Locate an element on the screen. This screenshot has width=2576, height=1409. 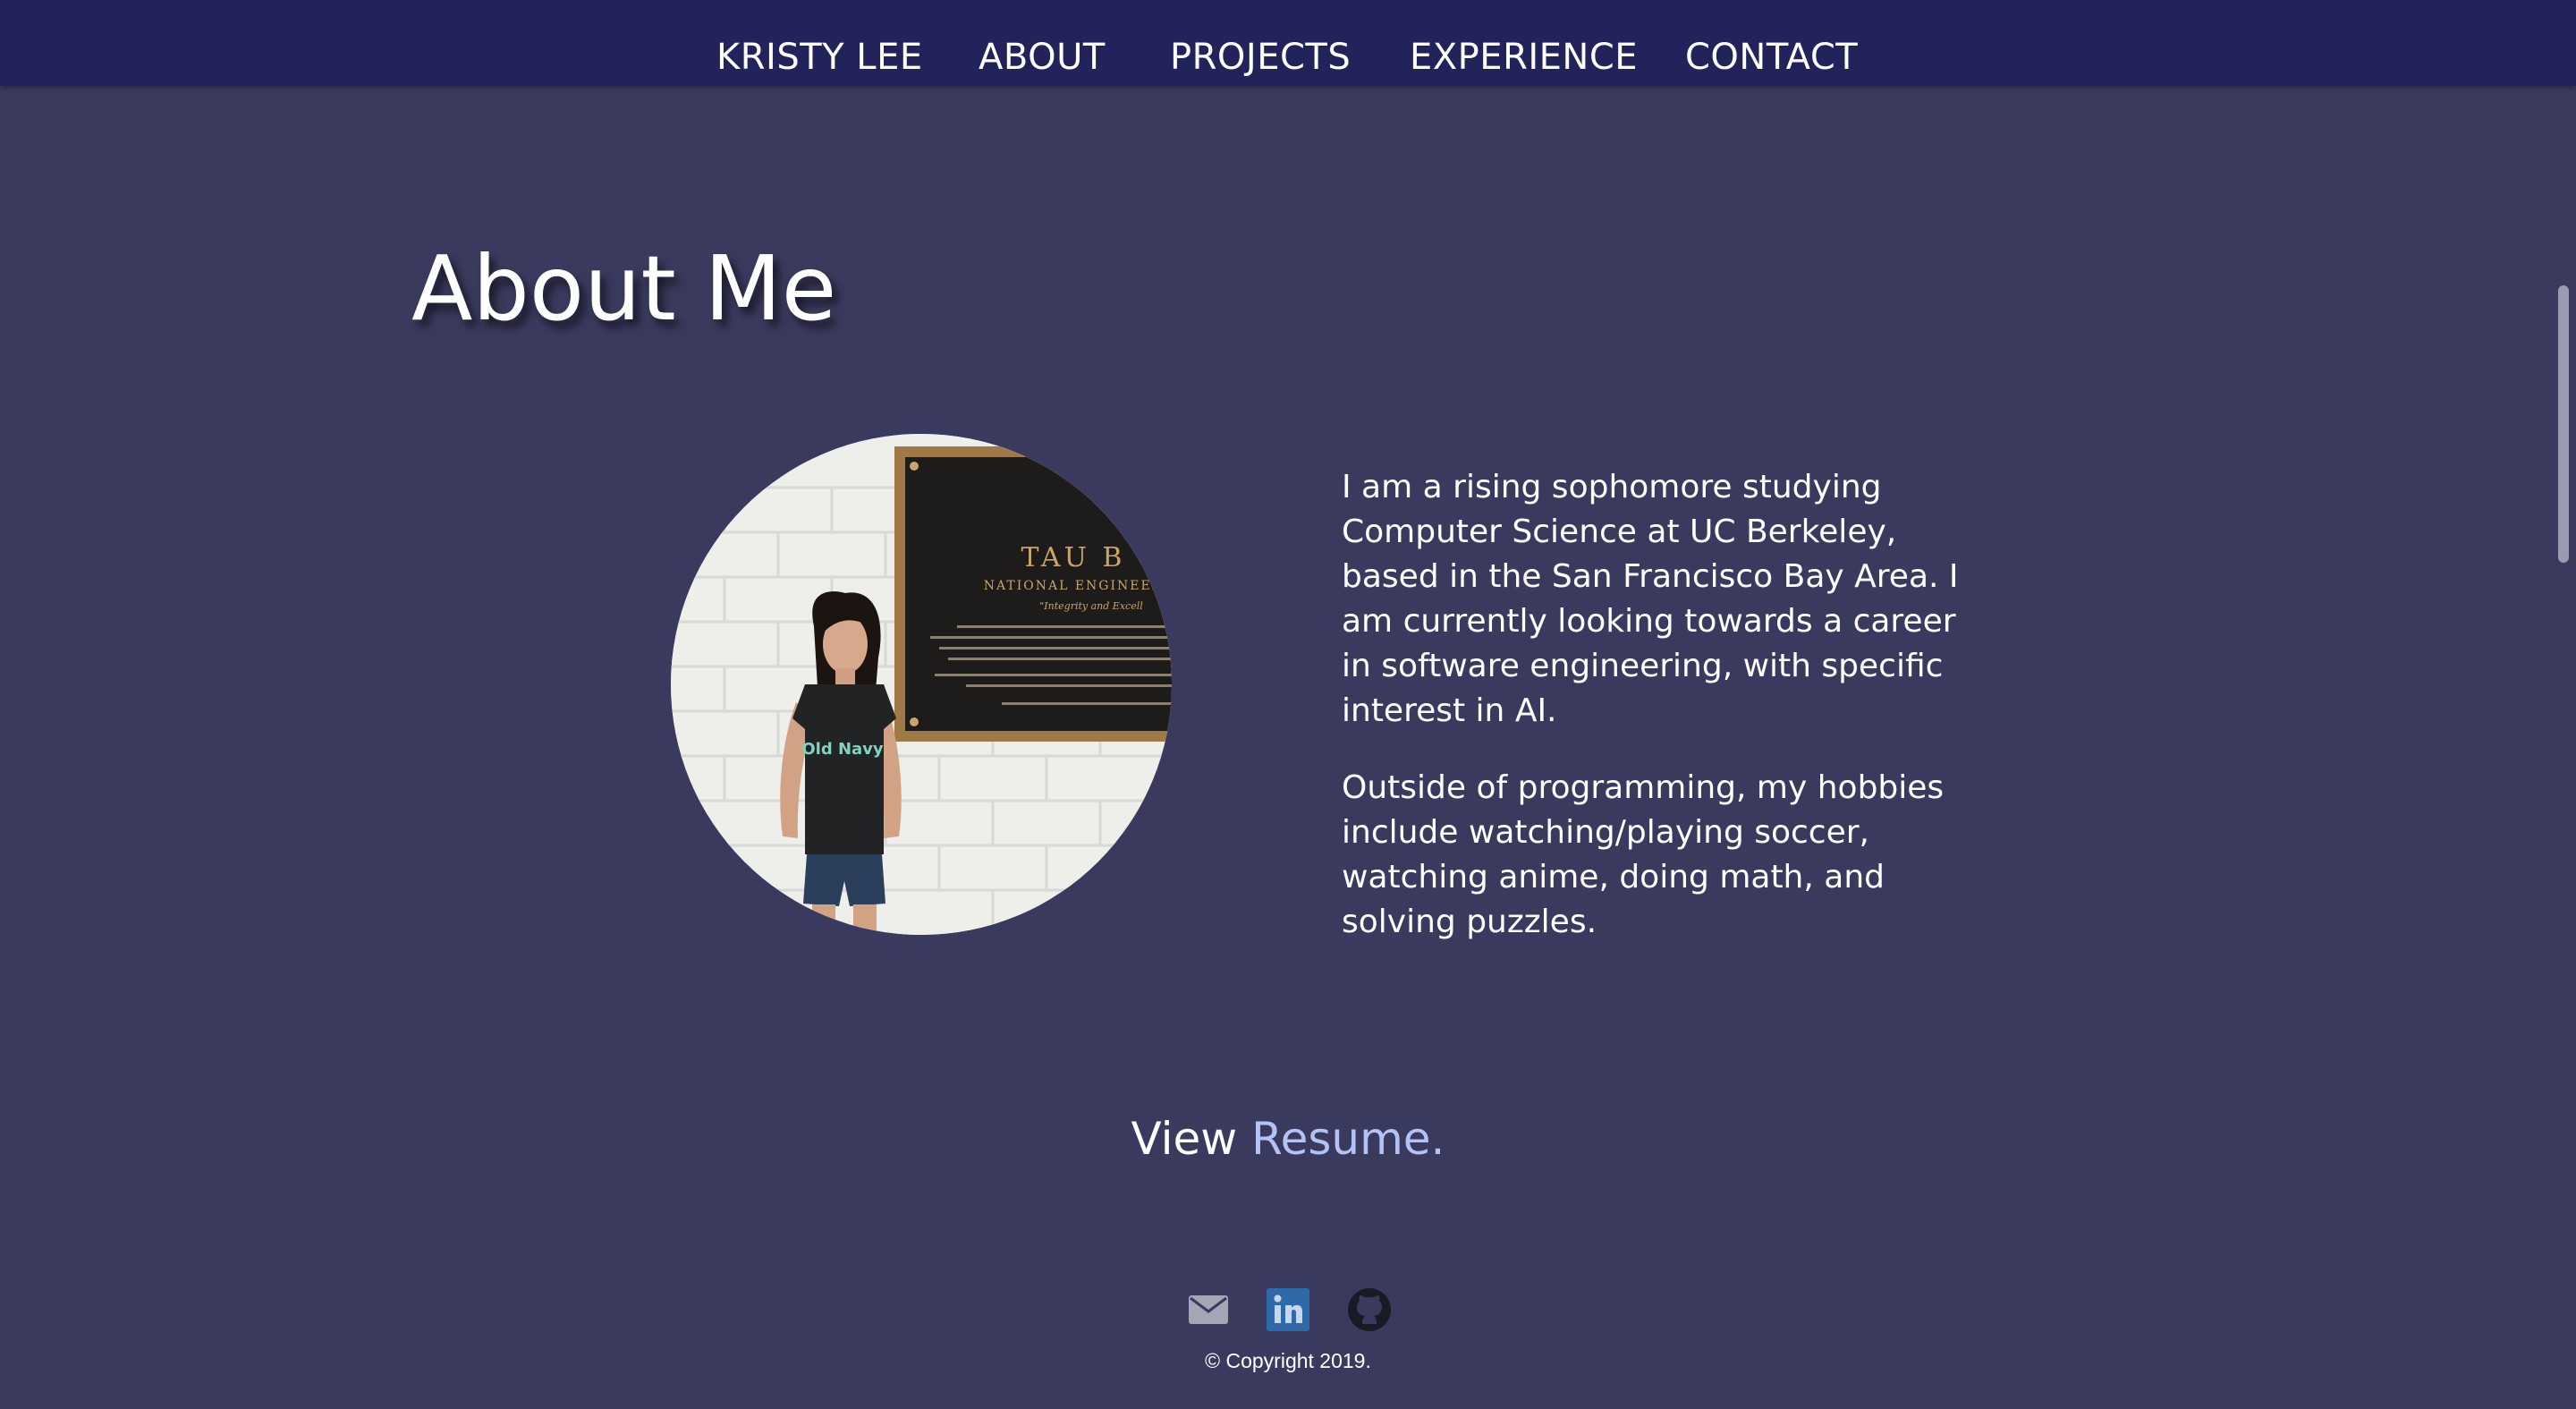
nav-about-link: ABOUT is located at coordinates (1042, 43).